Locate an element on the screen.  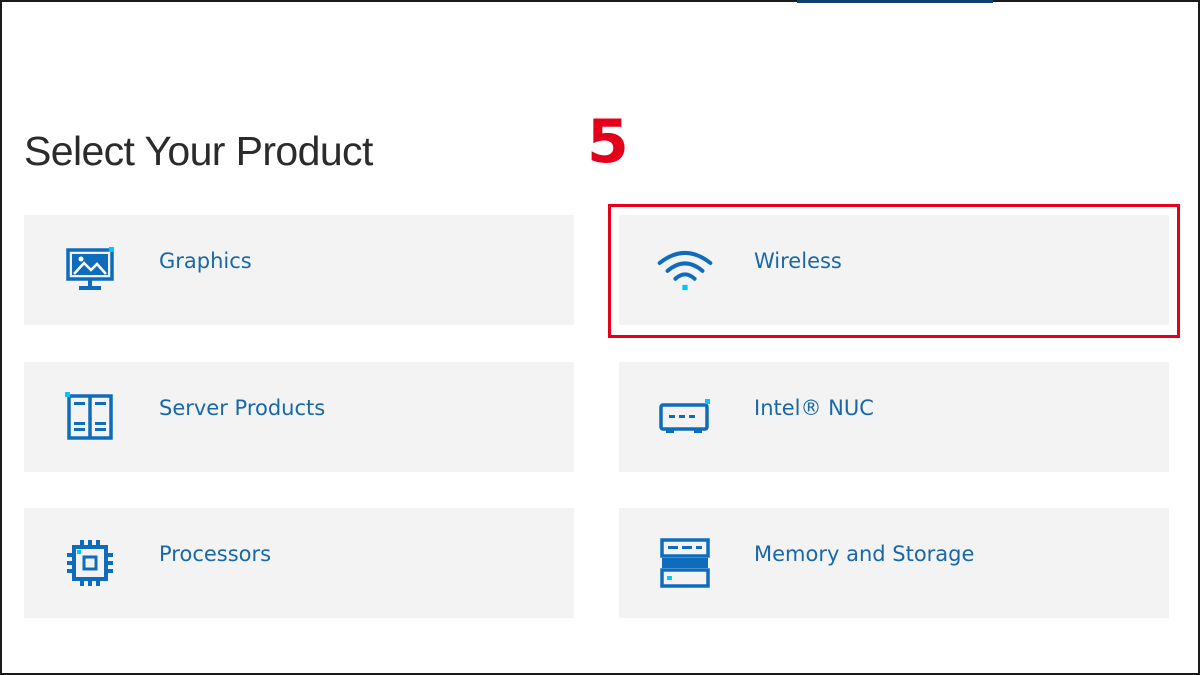
product-label-server-products: Server Products is located at coordinates (242, 408).